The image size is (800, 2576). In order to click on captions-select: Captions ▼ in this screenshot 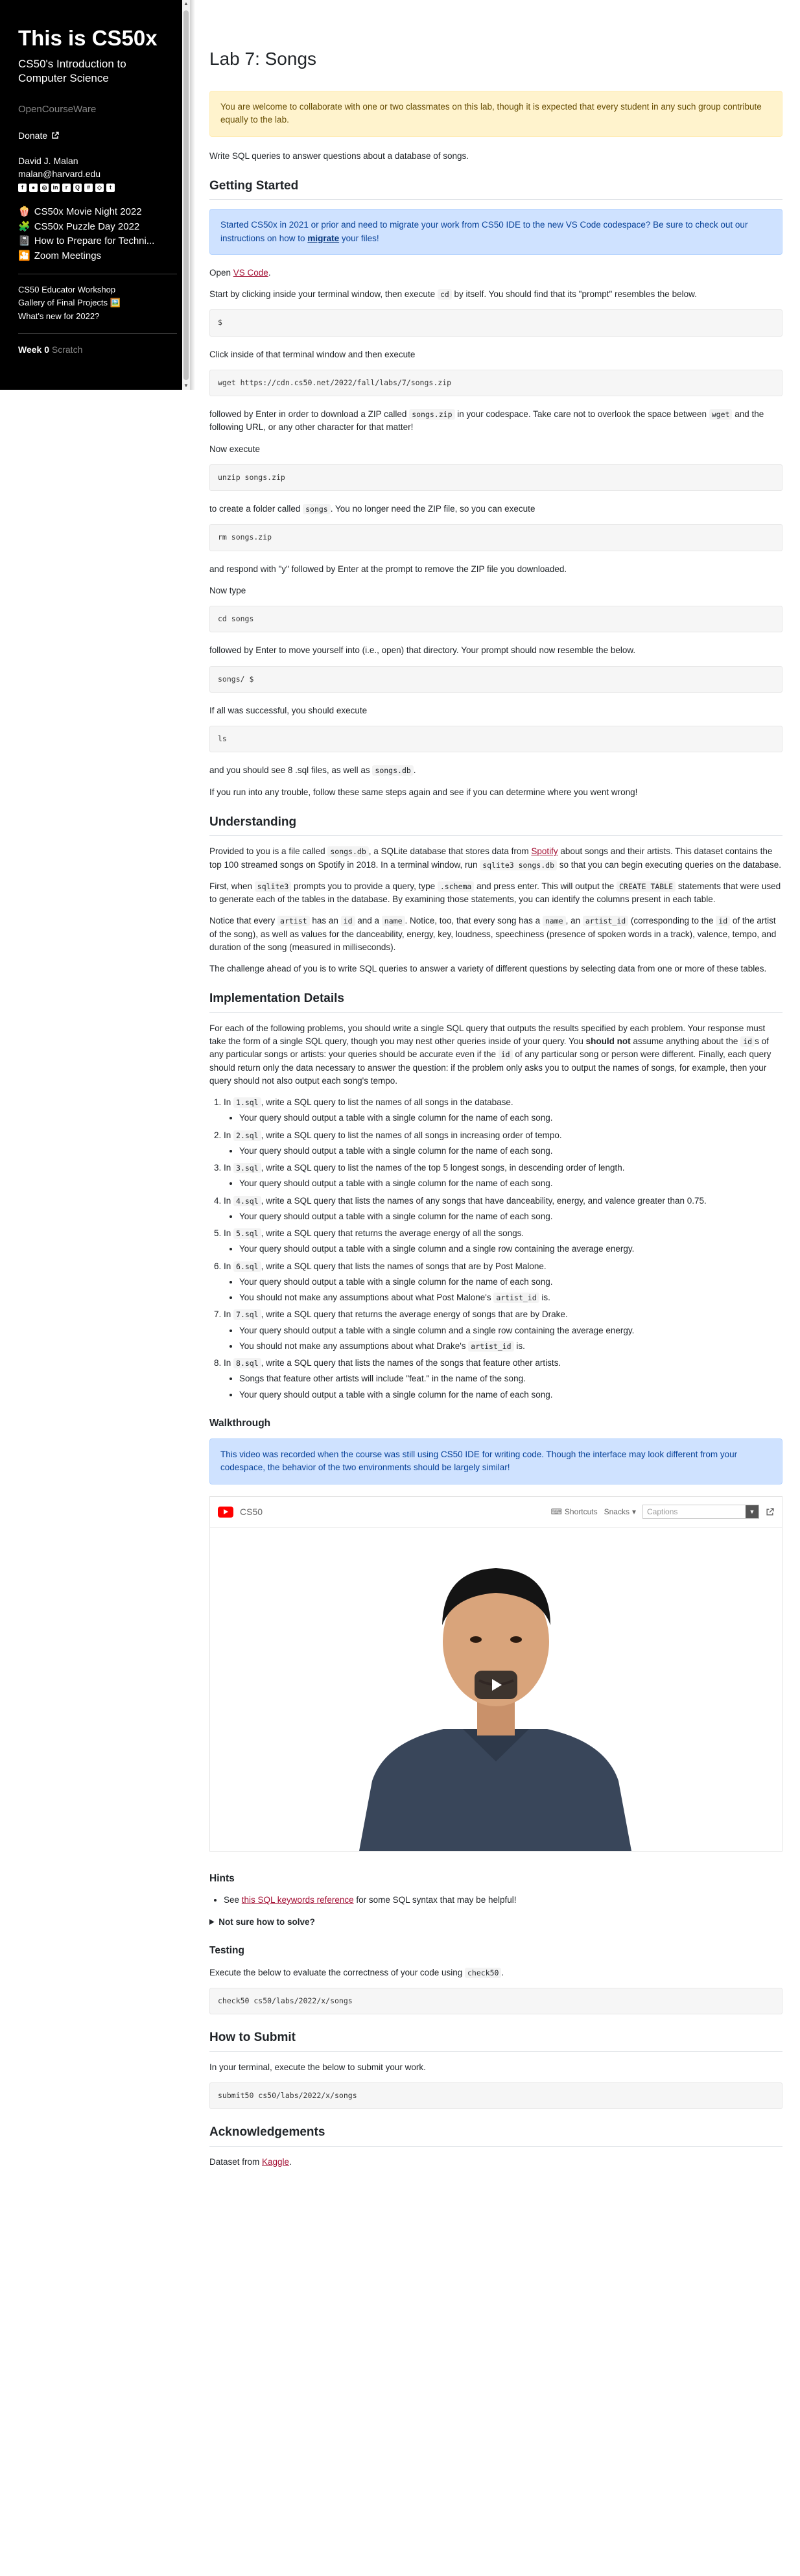, I will do `click(700, 1512)`.